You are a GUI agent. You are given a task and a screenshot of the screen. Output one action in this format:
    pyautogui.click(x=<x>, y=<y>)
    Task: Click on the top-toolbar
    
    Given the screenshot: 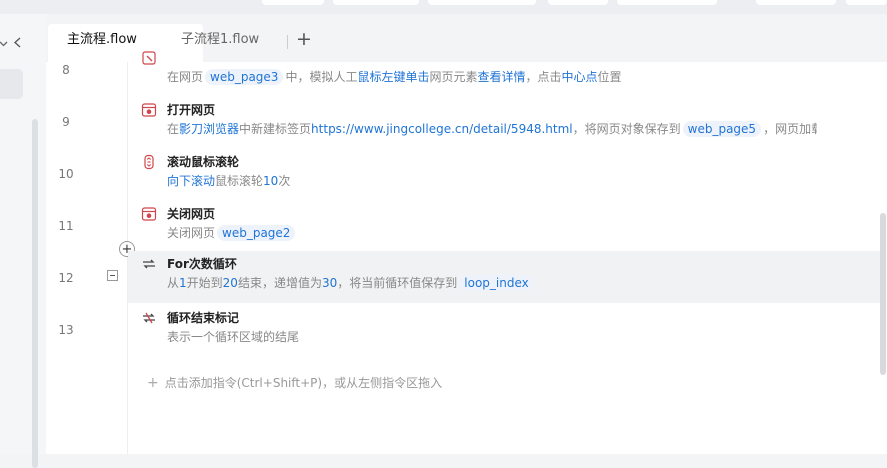 What is the action you would take?
    pyautogui.click(x=443, y=7)
    